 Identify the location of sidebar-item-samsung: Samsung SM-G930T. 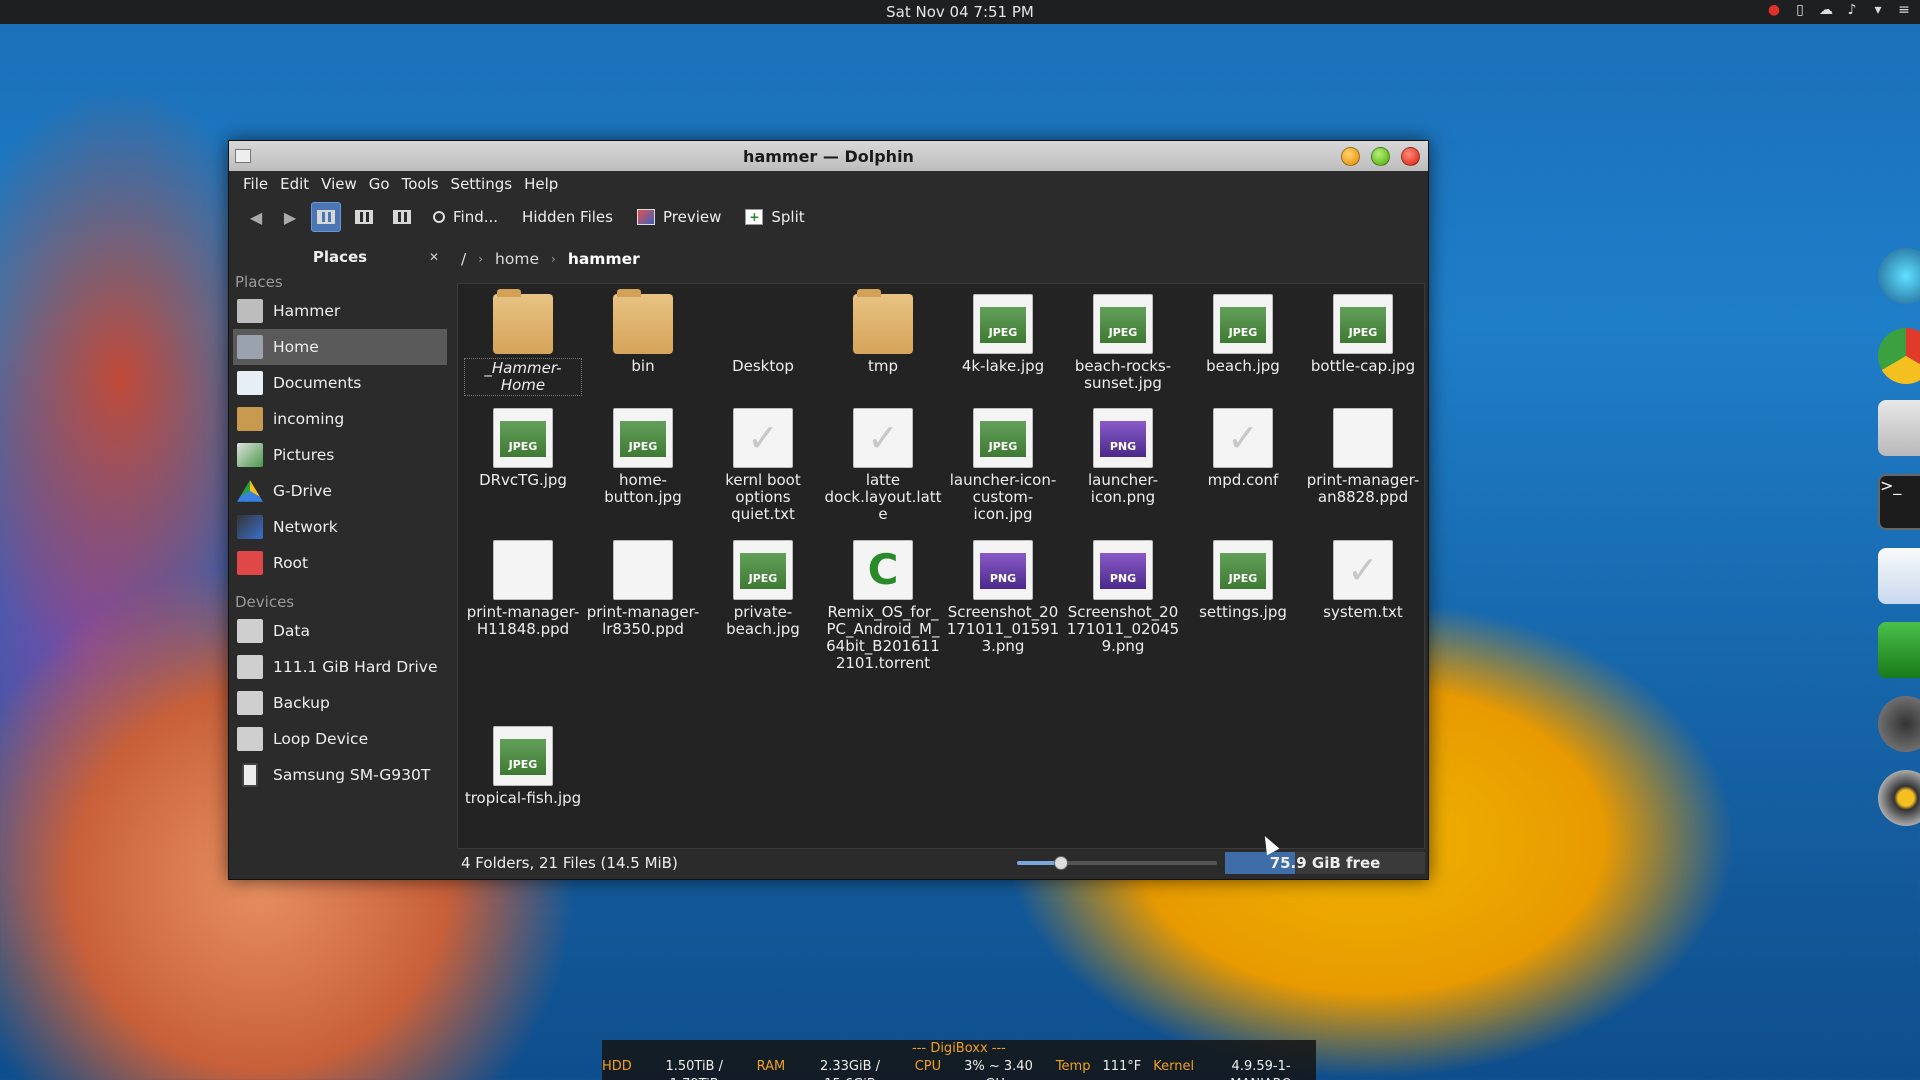
(340, 775).